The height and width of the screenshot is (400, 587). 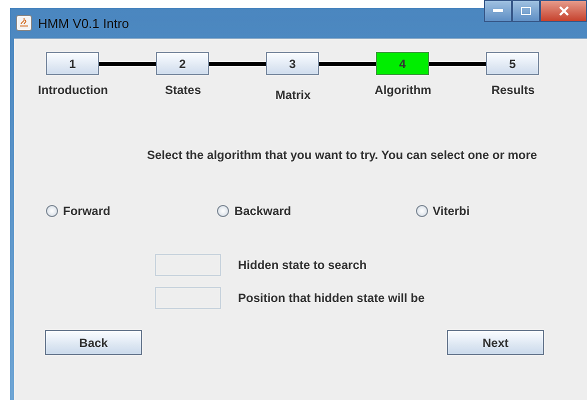 What do you see at coordinates (73, 91) in the screenshot?
I see `step-label: Introduction` at bounding box center [73, 91].